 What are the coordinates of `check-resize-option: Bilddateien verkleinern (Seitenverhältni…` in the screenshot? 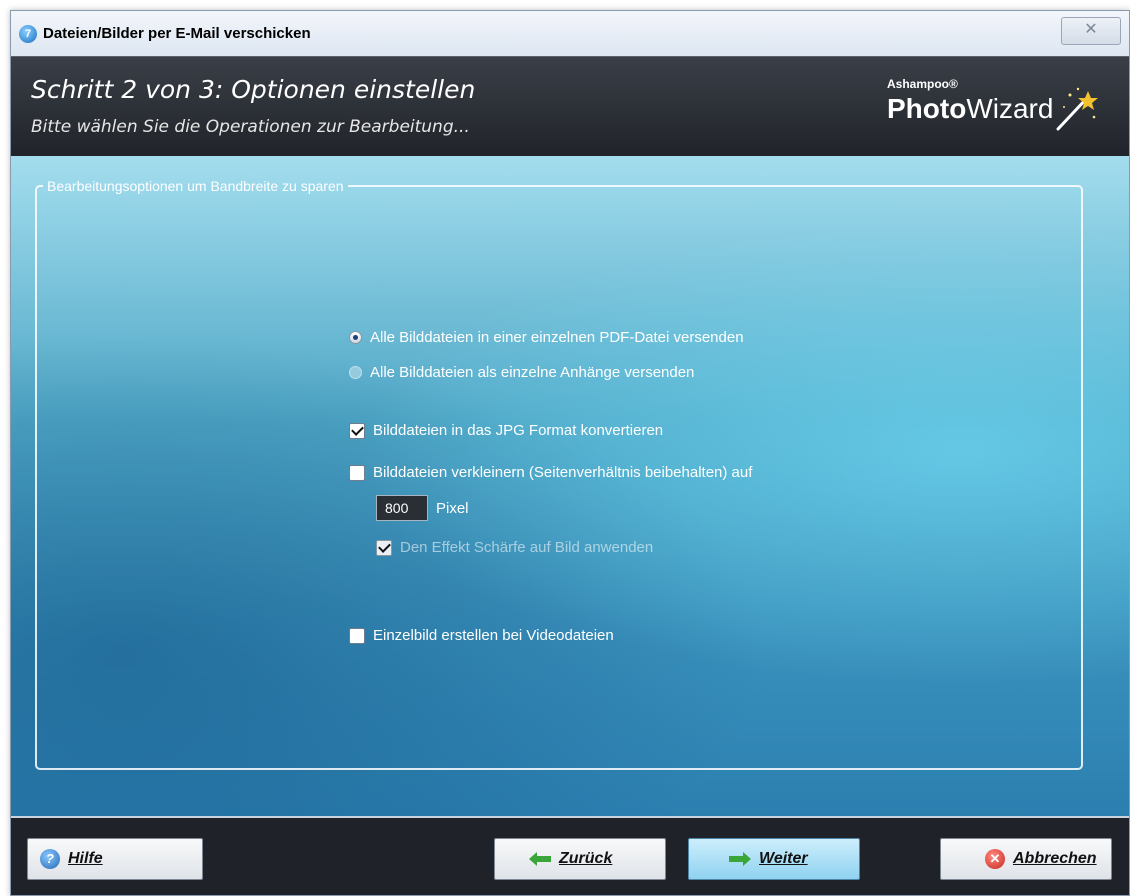 It's located at (550, 472).